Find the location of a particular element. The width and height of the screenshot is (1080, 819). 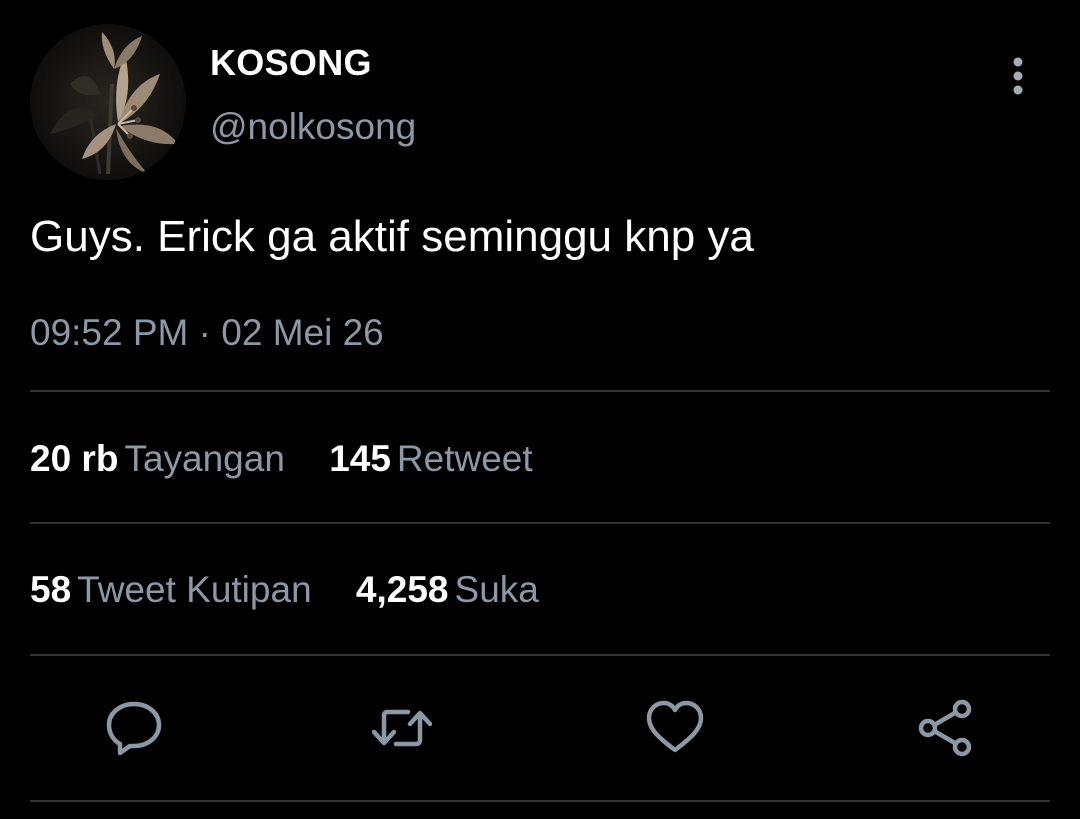

share-icon is located at coordinates (945, 728).